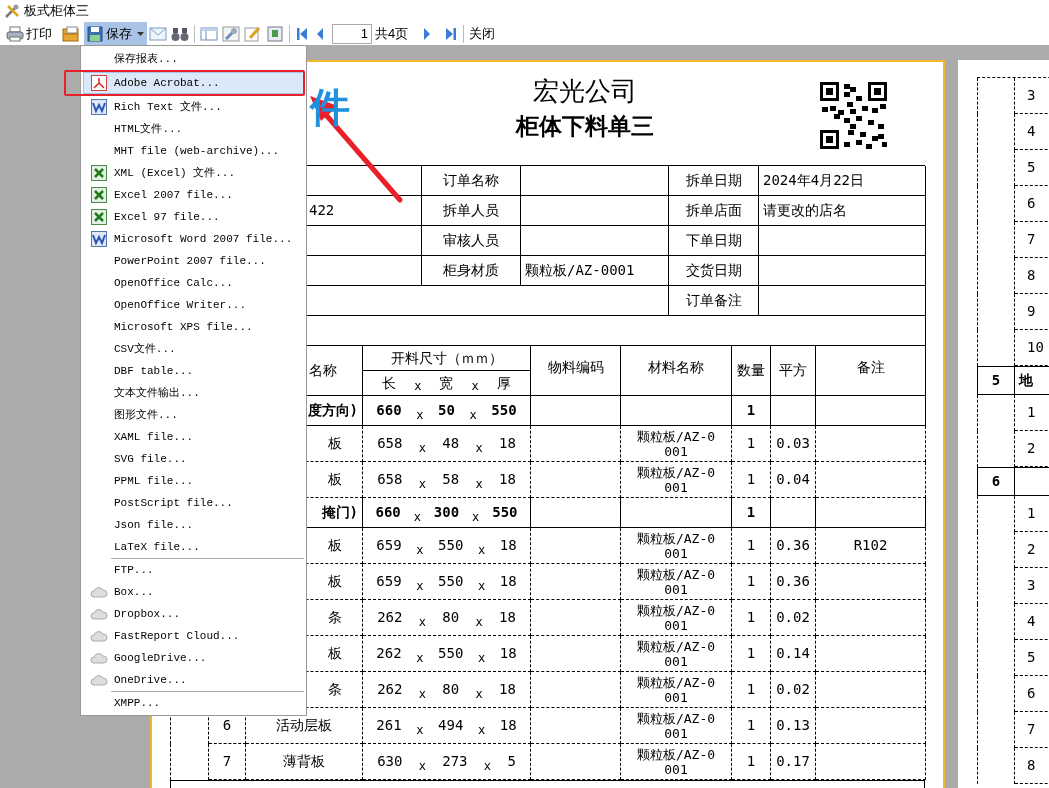  I want to click on column-header: 厚, so click(503, 383).